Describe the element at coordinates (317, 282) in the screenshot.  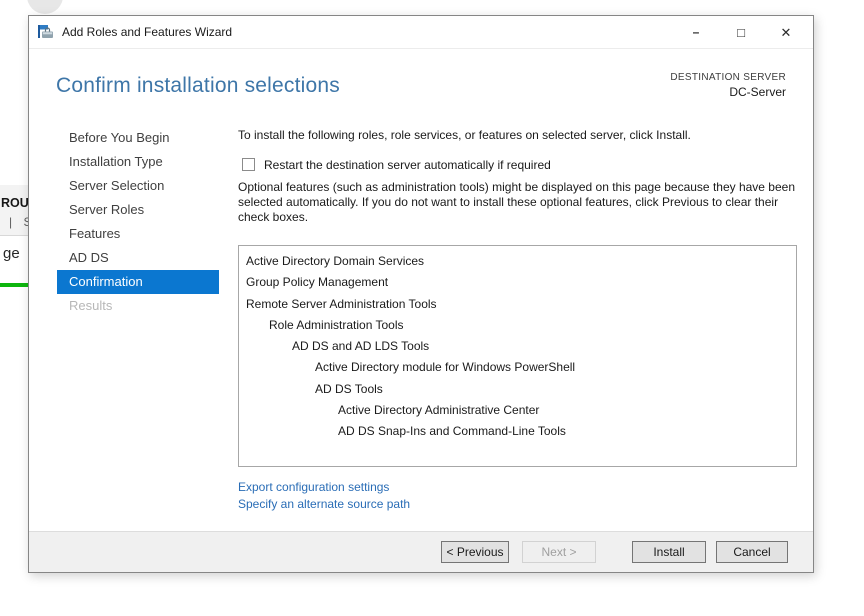
I see `selection-item: Group Policy Management` at that location.